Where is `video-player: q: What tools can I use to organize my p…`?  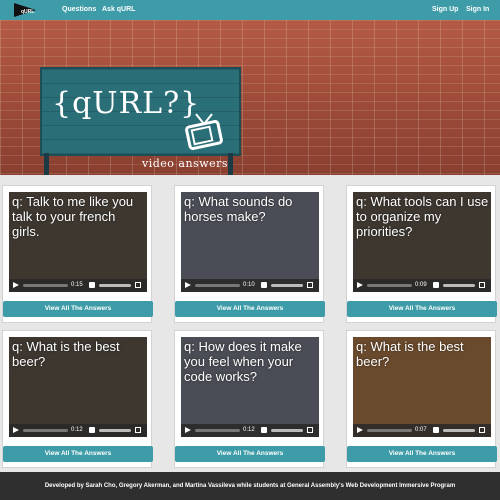
video-player: q: What tools can I use to organize my p… is located at coordinates (422, 242).